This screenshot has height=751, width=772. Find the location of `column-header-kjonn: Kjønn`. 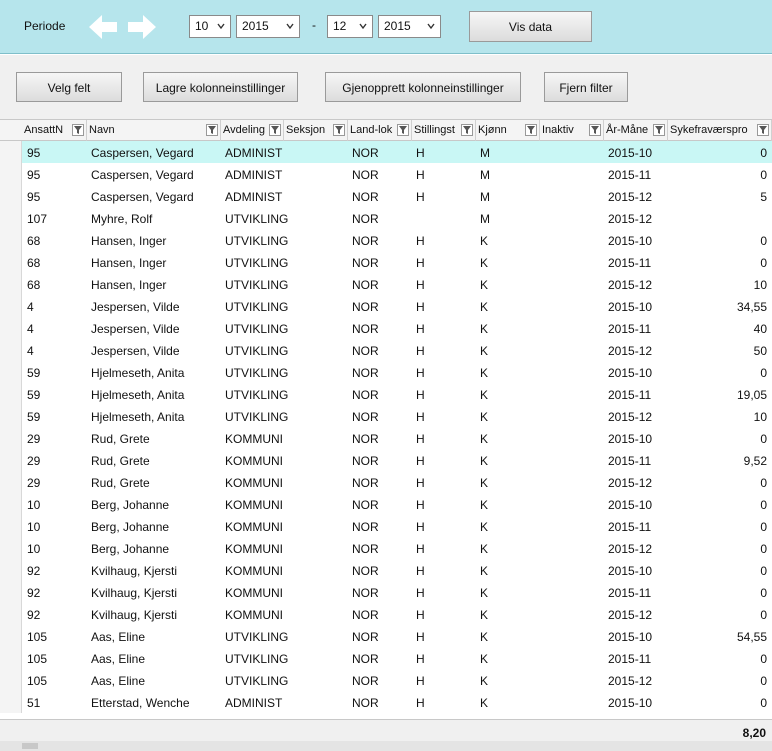

column-header-kjonn: Kjønn is located at coordinates (508, 130).